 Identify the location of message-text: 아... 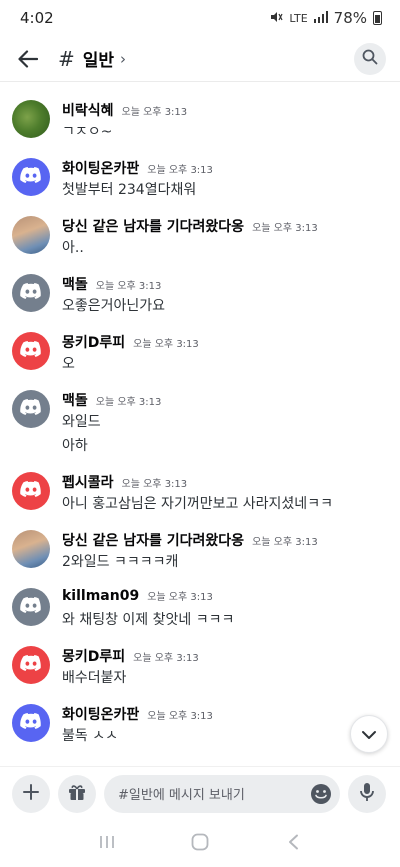
(73, 248).